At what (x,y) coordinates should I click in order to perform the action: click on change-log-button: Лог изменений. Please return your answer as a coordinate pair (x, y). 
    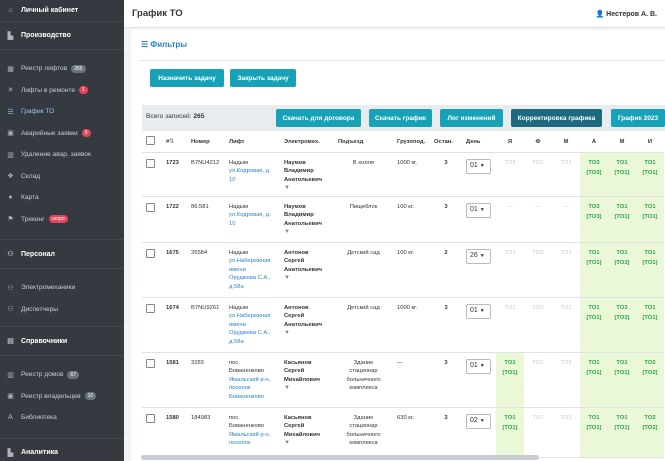
    Looking at the image, I should click on (471, 118).